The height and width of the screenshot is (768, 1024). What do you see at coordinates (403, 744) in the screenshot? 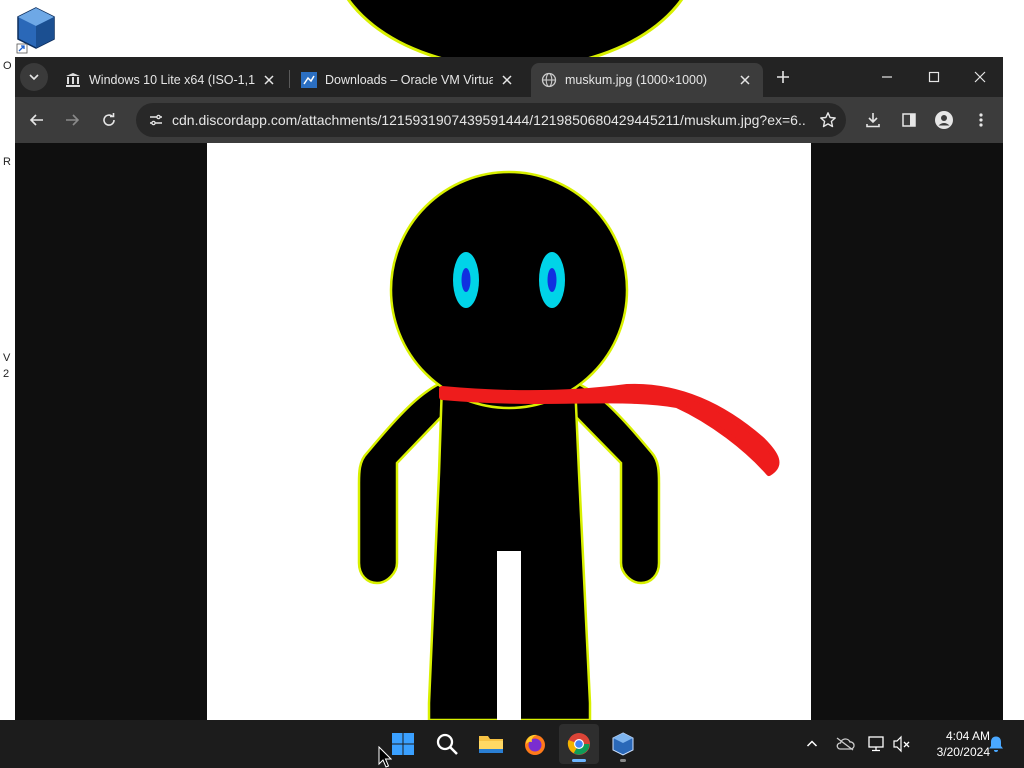
I see `windows-start-icon` at bounding box center [403, 744].